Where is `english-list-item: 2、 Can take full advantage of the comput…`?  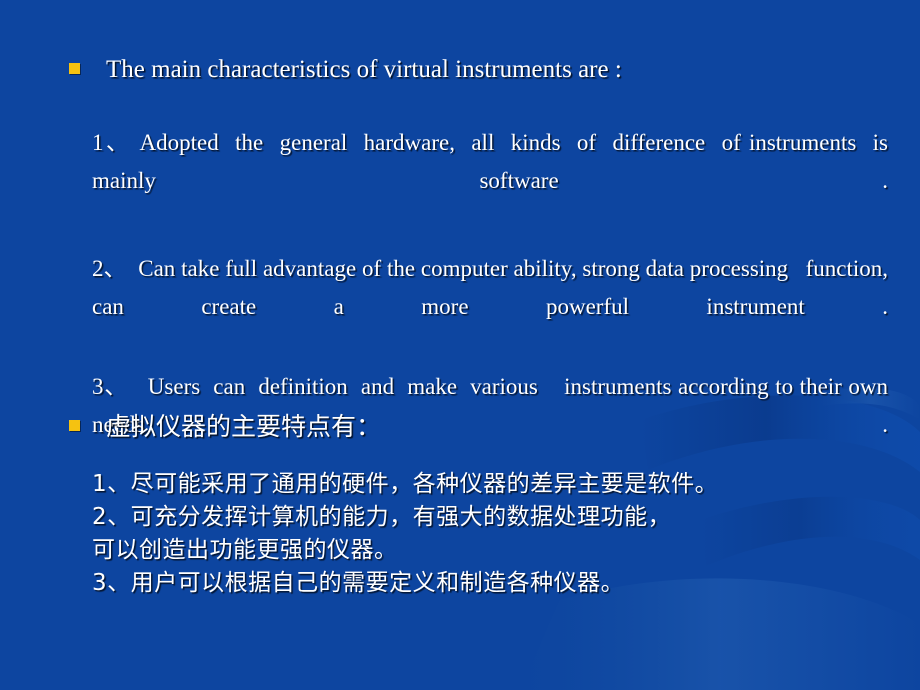
english-list-item: 2、 Can take full advantage of the comput… is located at coordinates (493, 287).